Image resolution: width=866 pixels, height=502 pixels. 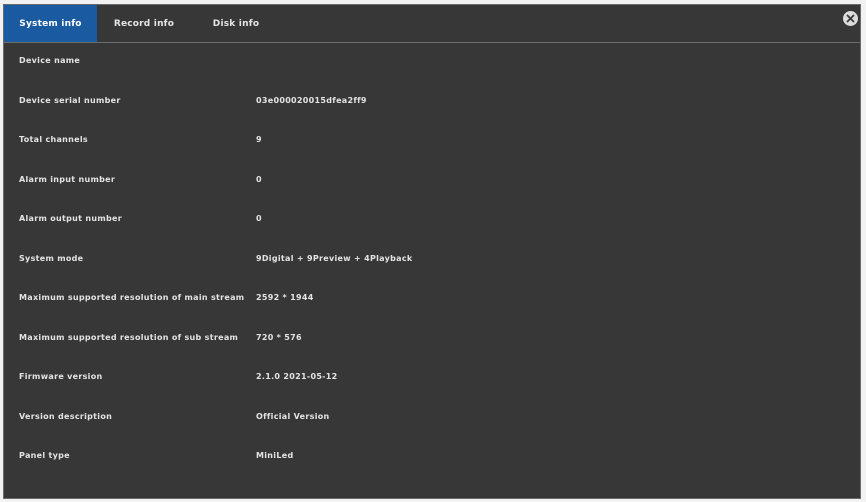 What do you see at coordinates (275, 455) in the screenshot?
I see `info-value: MiniLed` at bounding box center [275, 455].